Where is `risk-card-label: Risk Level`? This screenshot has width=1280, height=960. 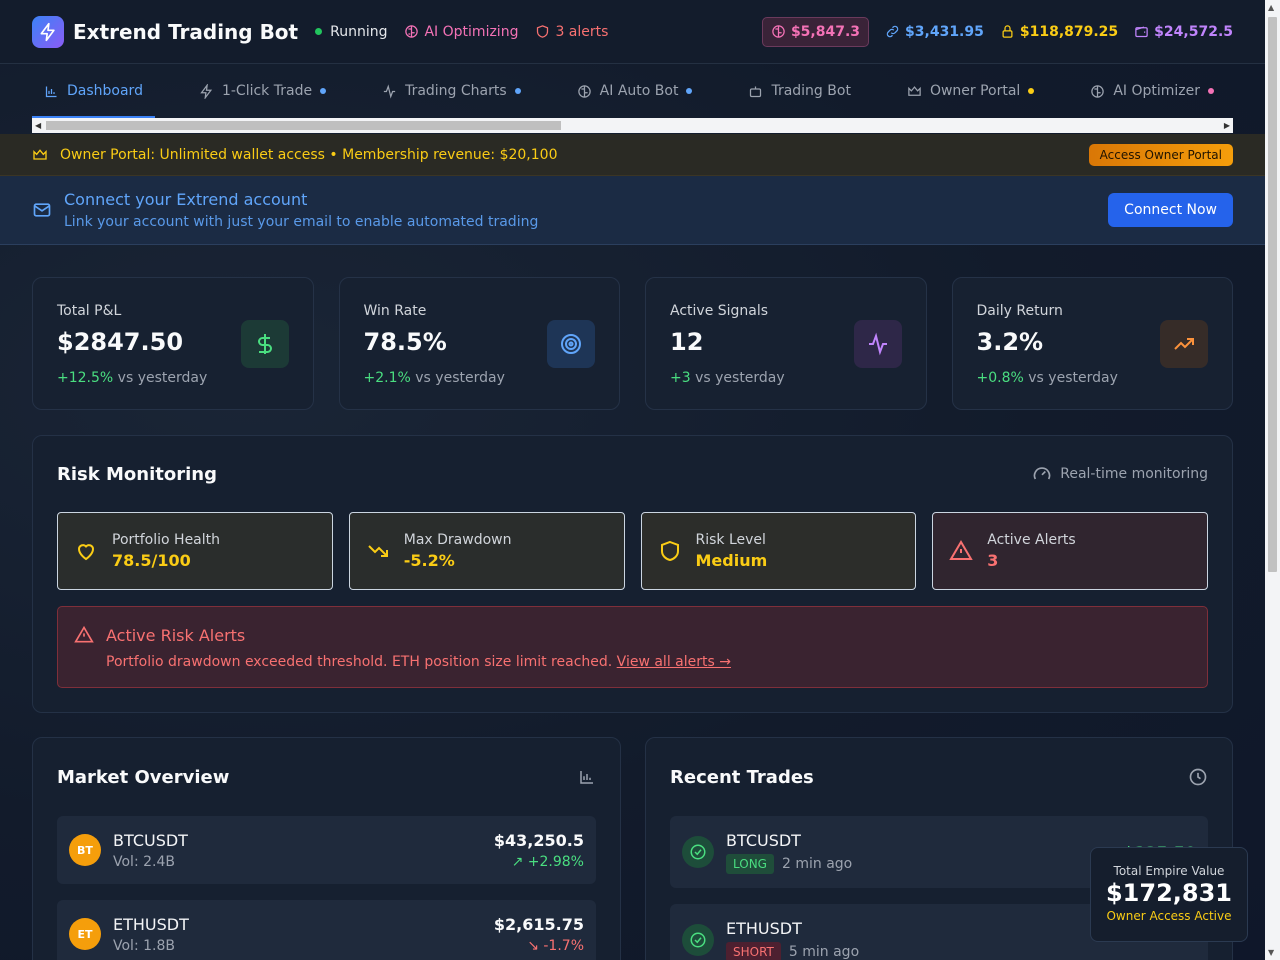
risk-card-label: Risk Level is located at coordinates (730, 540).